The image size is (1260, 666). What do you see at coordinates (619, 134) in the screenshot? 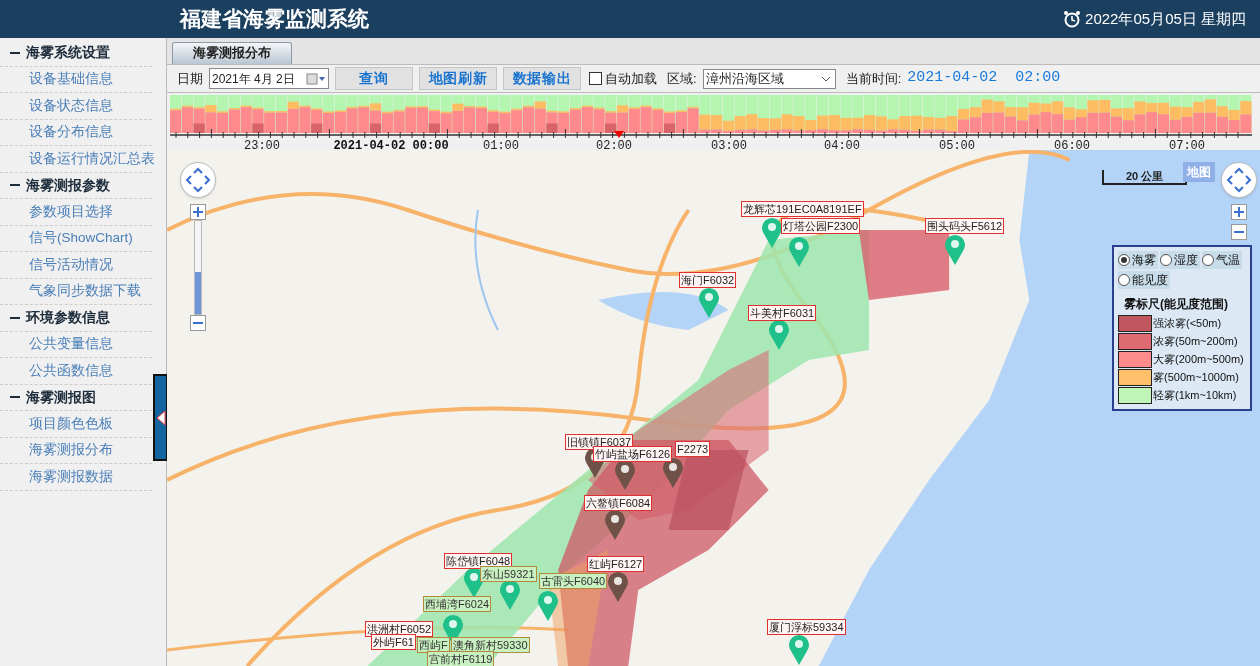
I see `position-marker-icon` at bounding box center [619, 134].